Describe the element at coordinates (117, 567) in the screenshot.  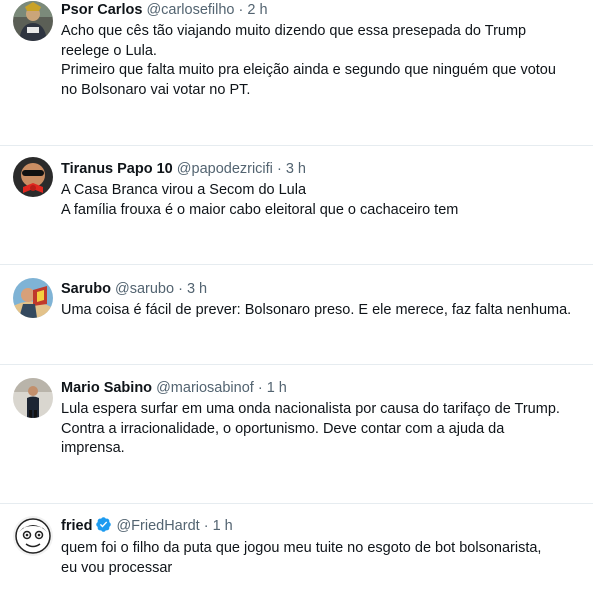
I see `tweet-text-line: eu vou processar` at that location.